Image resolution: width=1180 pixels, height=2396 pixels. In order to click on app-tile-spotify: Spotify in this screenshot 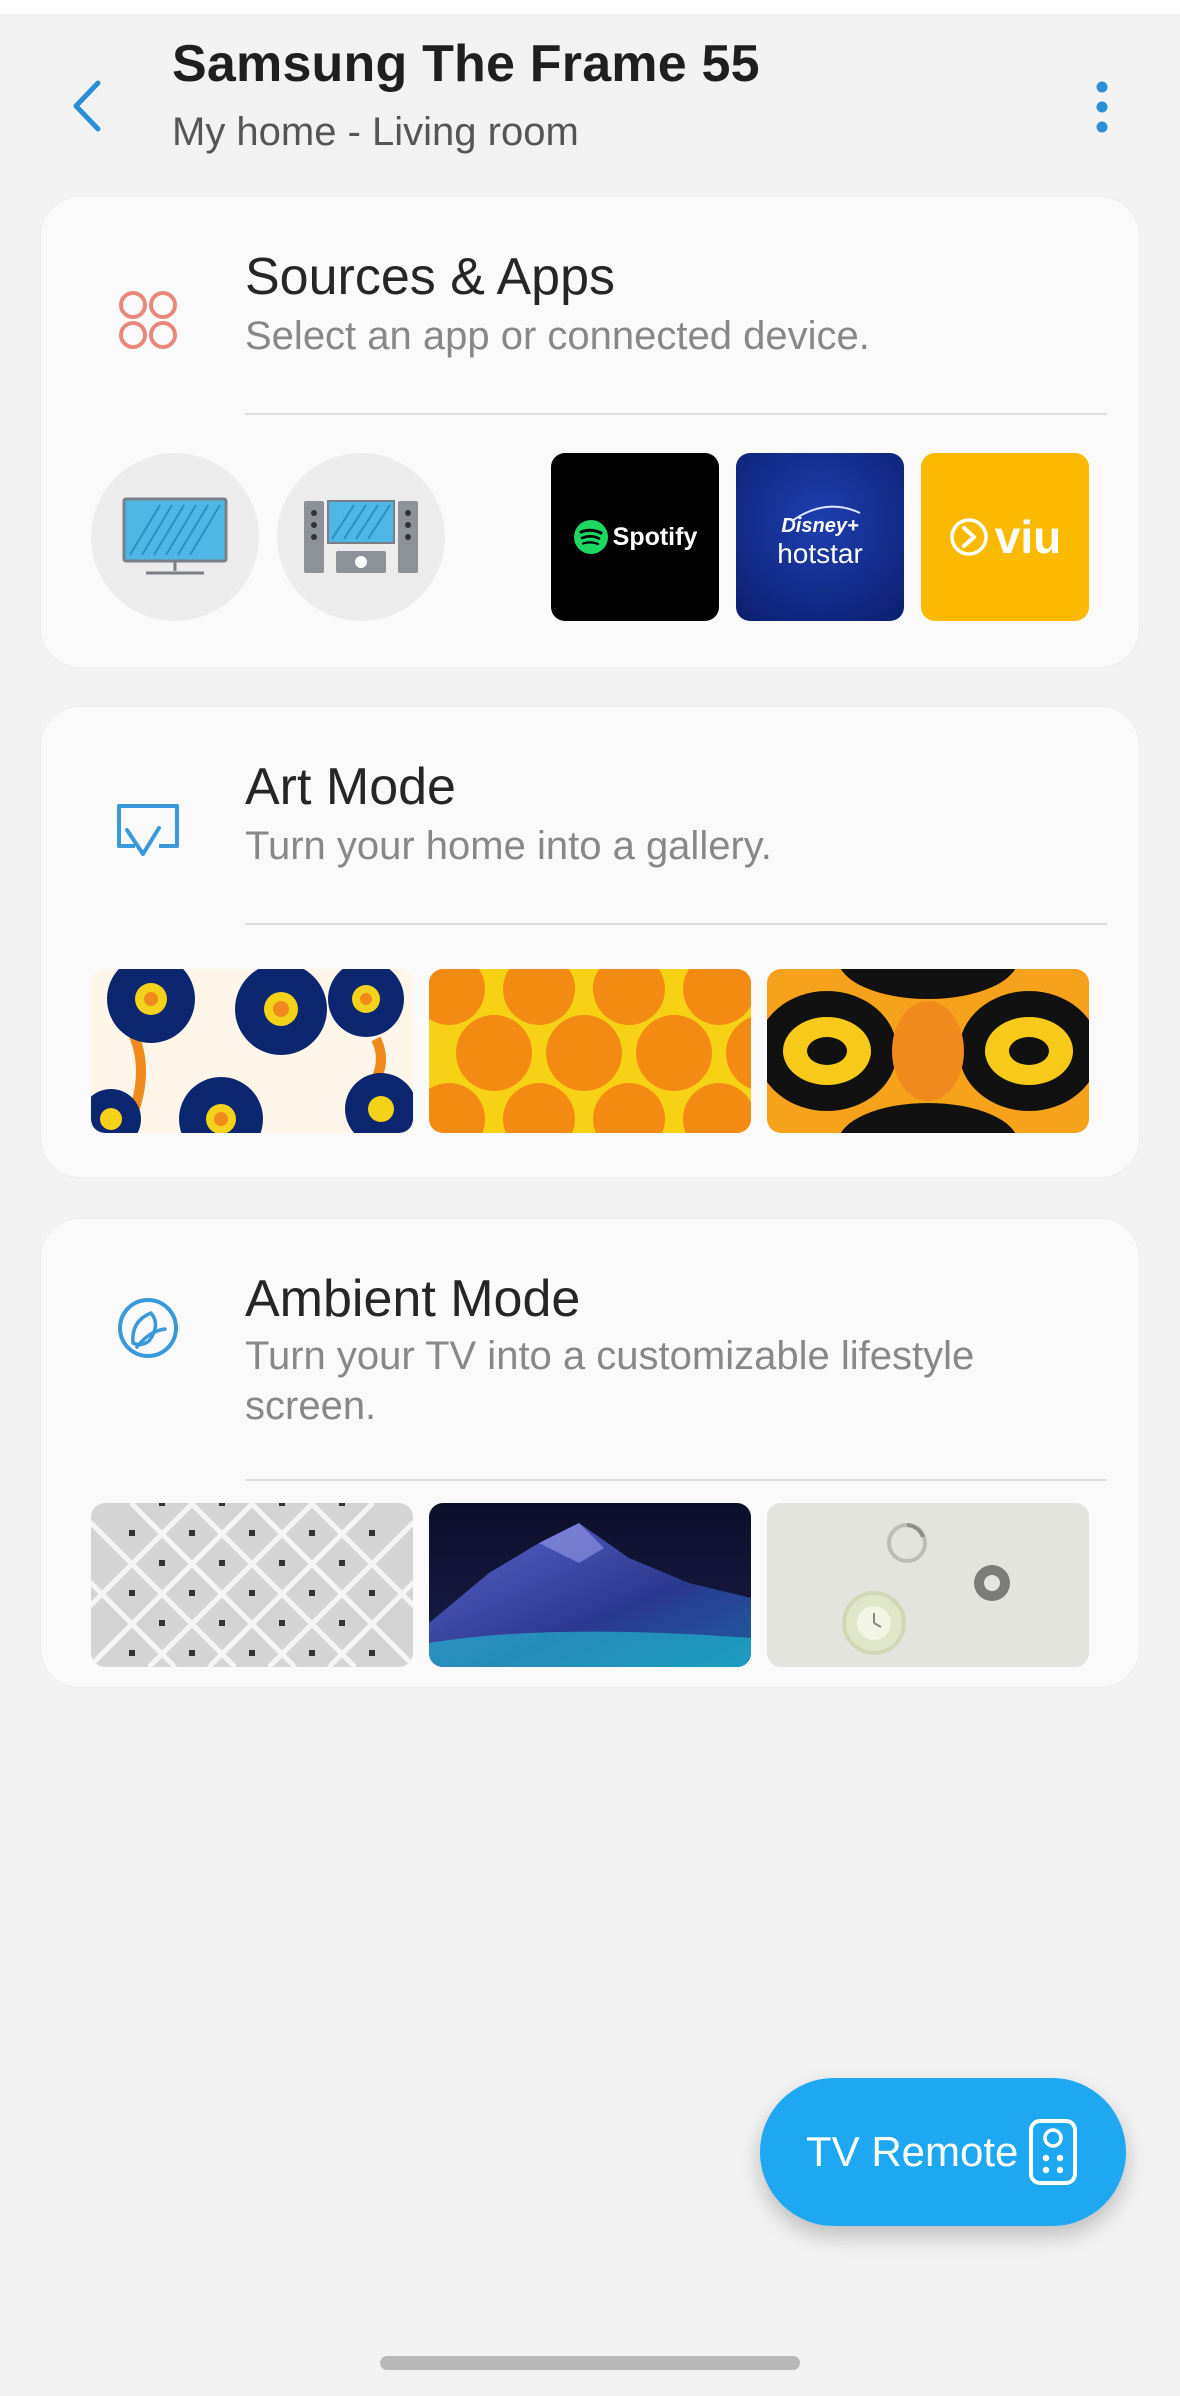, I will do `click(635, 537)`.